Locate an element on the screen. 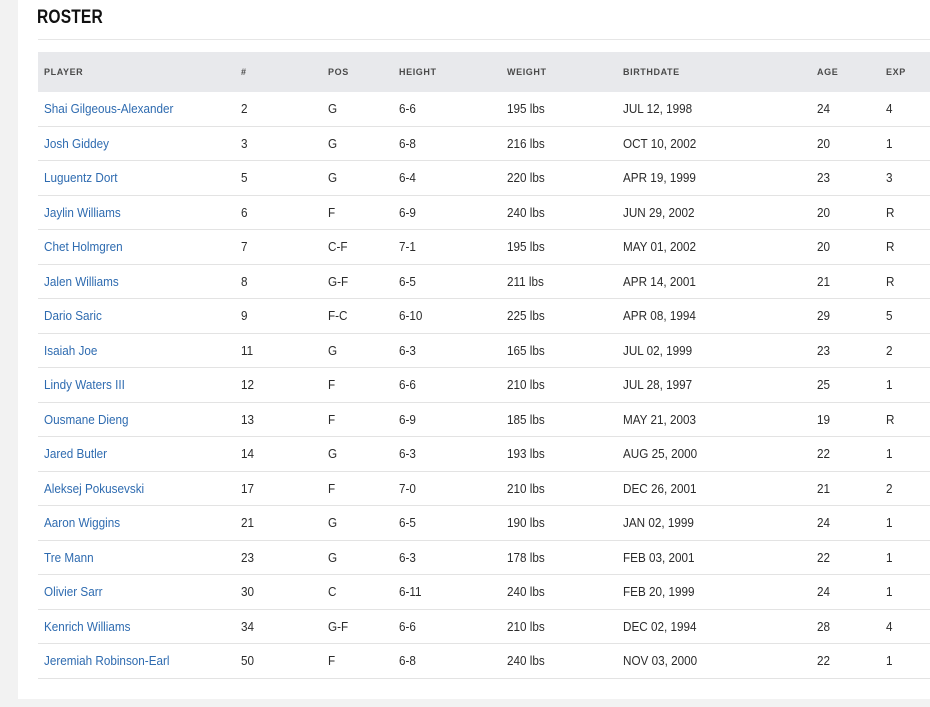 The width and height of the screenshot is (930, 707). player-link: Jalen Williams is located at coordinates (81, 281).